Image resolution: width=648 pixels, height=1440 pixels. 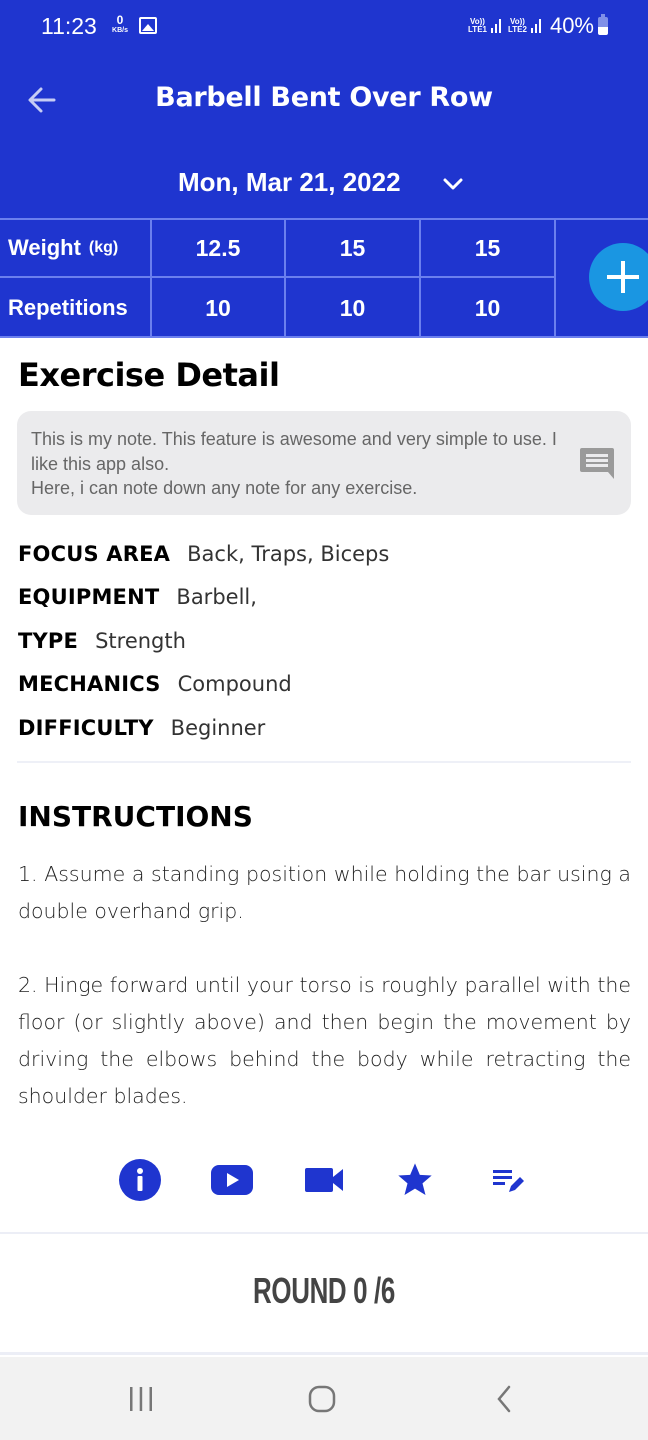 I want to click on set-column: 12.5 10, so click(x=219, y=278).